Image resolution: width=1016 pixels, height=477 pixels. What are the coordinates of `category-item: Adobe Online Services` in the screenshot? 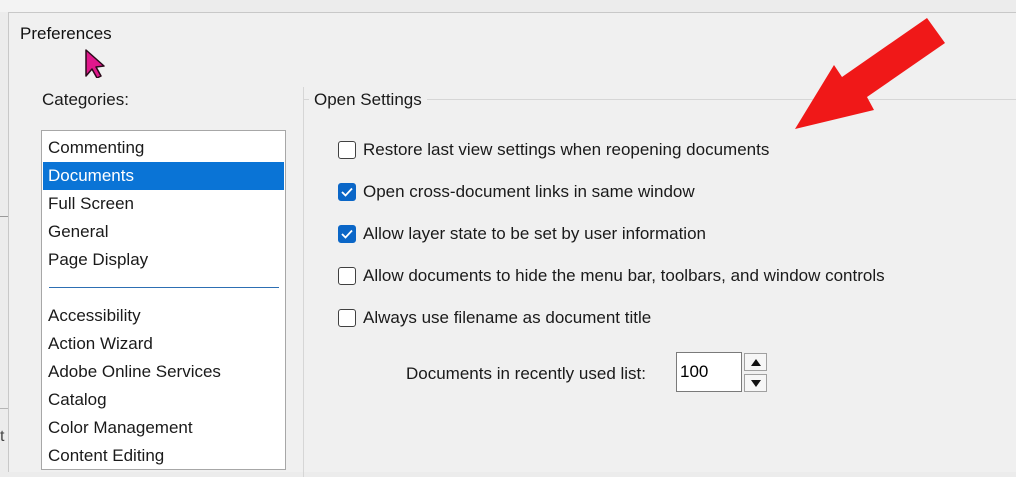 It's located at (163, 372).